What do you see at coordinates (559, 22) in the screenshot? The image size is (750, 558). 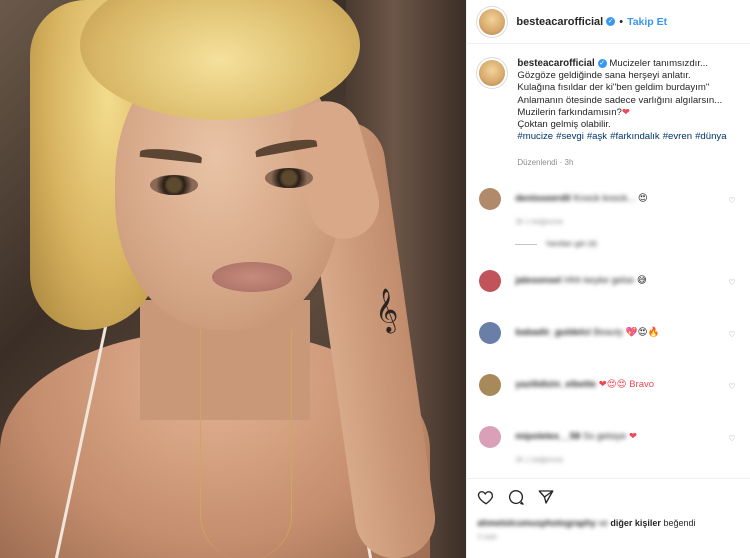 I see `username: besteacarofficial` at bounding box center [559, 22].